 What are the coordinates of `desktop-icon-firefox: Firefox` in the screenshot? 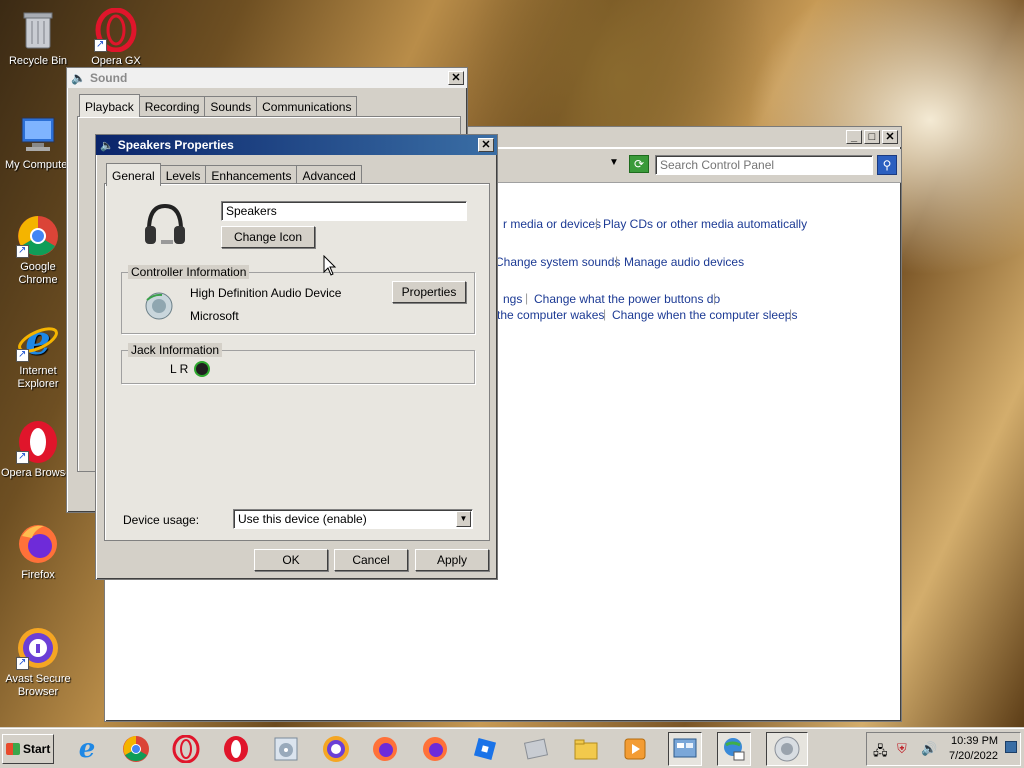 It's located at (38, 552).